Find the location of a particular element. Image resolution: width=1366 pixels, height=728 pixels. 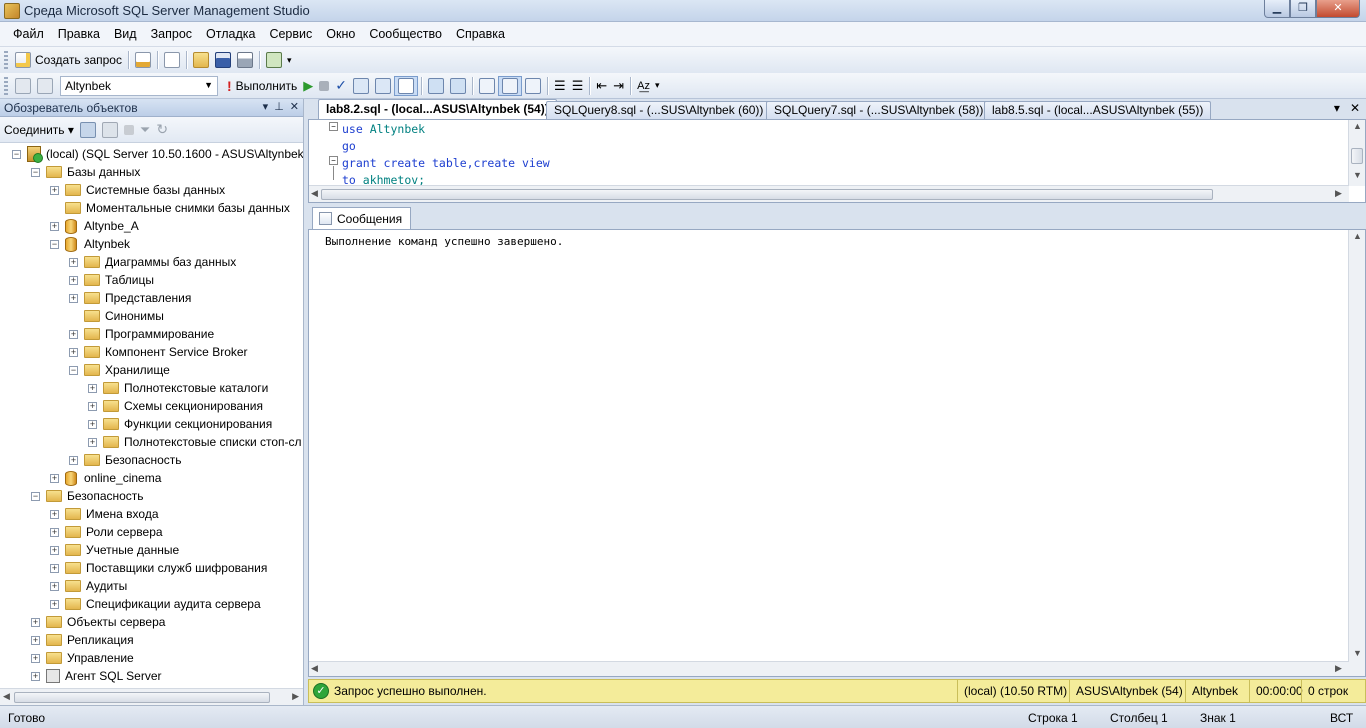

minimize-button: ▁ is located at coordinates (1277, 9).